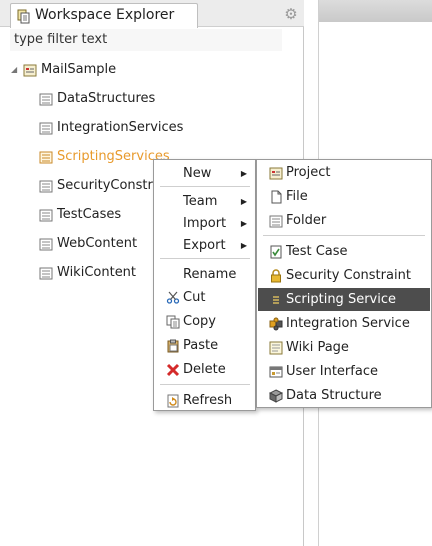 The width and height of the screenshot is (432, 546). Describe the element at coordinates (97, 243) in the screenshot. I see `tree-item-label: WebContent` at that location.